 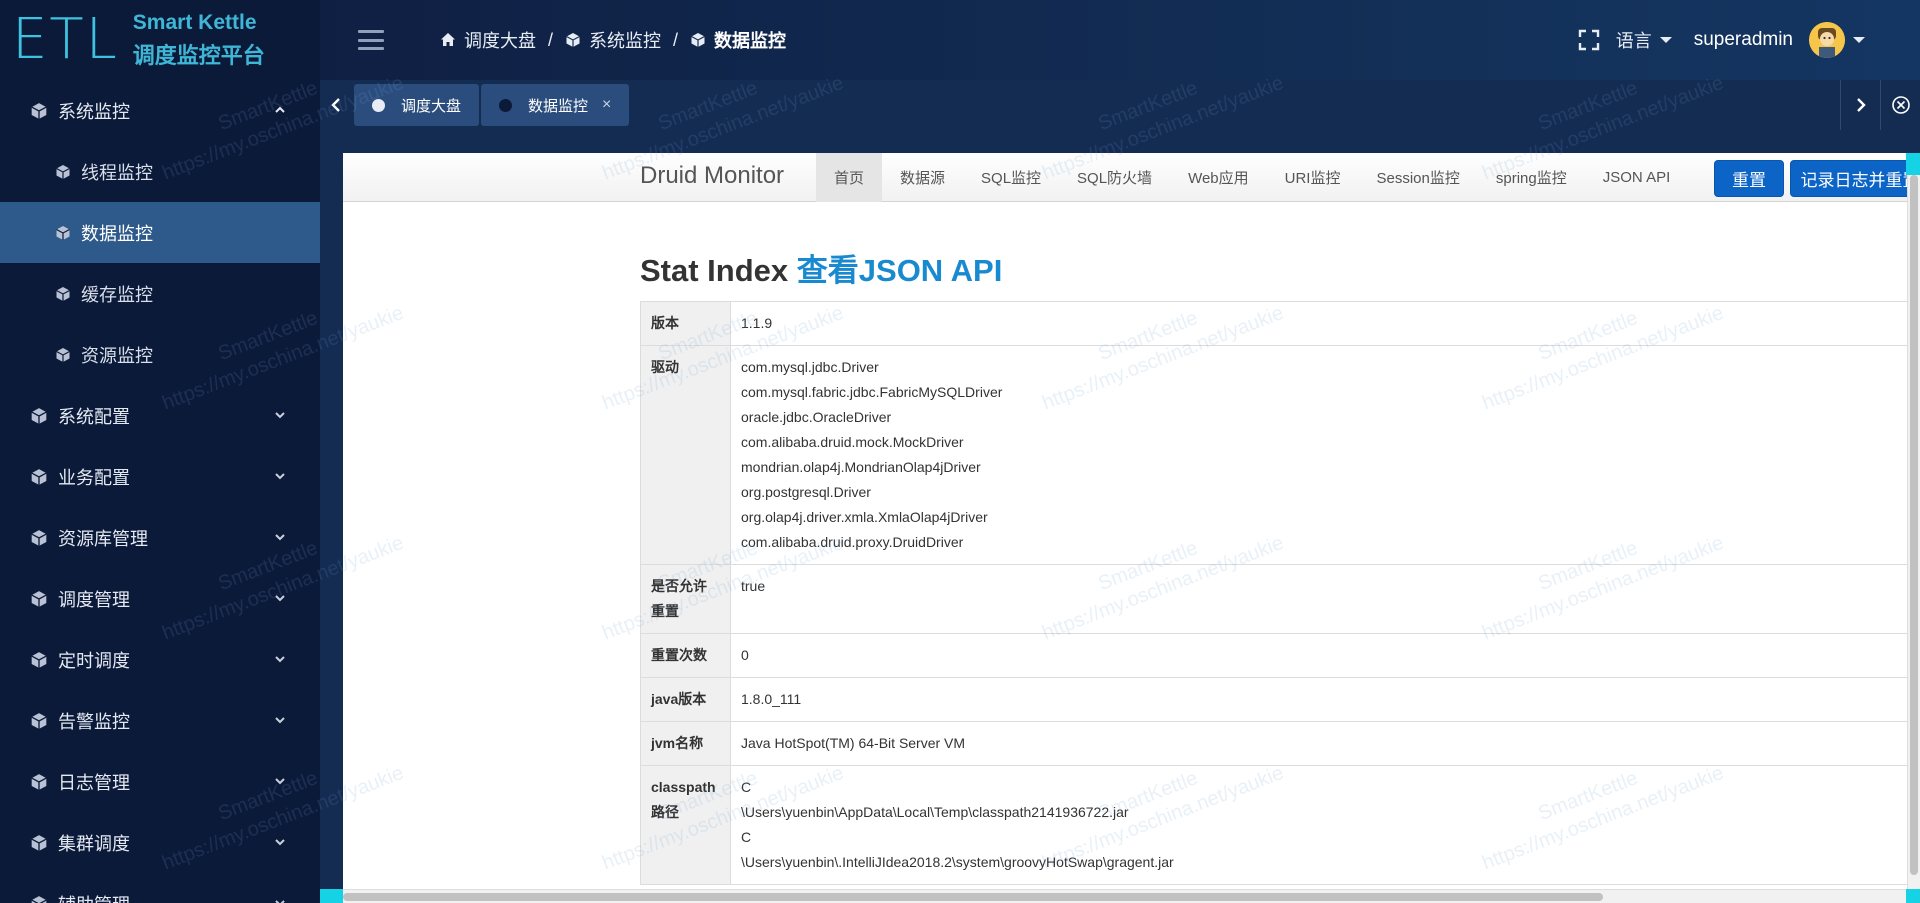 What do you see at coordinates (606, 105) in the screenshot?
I see `tab-close-icon: ×` at bounding box center [606, 105].